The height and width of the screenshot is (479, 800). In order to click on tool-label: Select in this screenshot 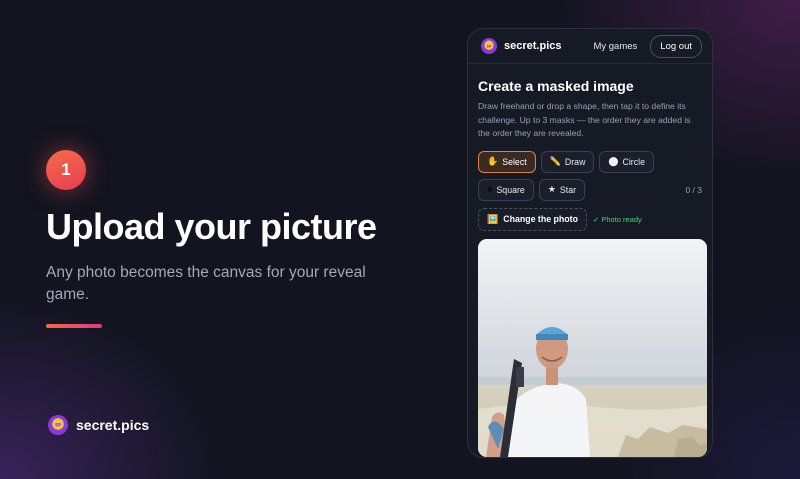, I will do `click(514, 161)`.